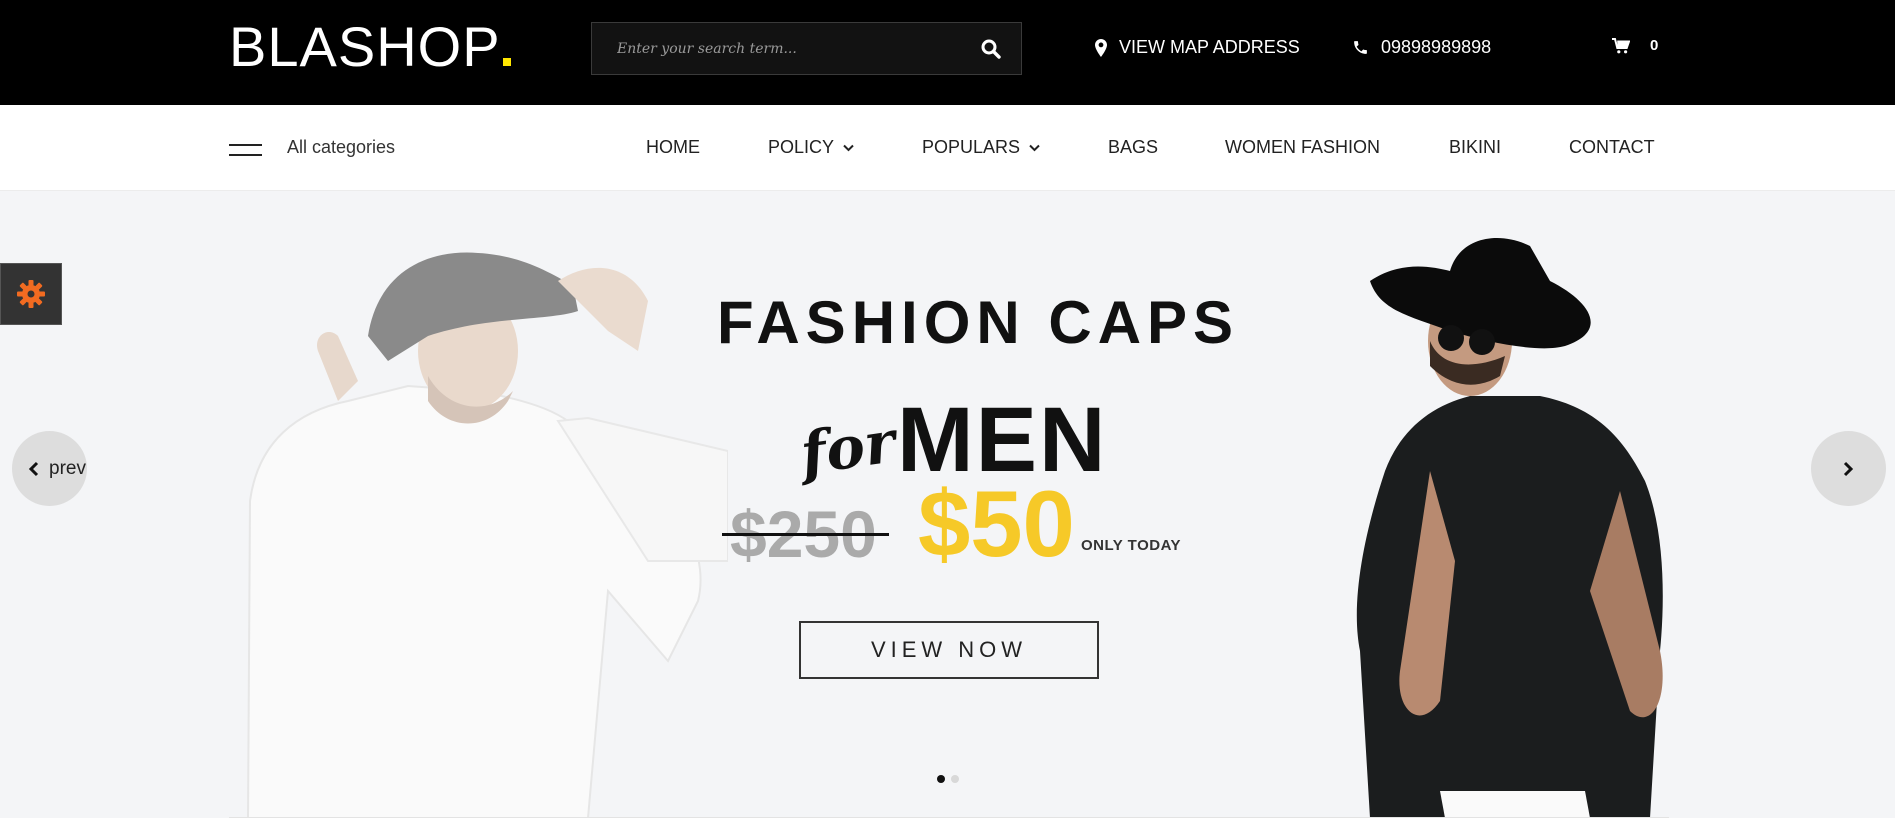 This screenshot has height=828, width=1895. I want to click on hero-model-right-image, so click(1509, 528).